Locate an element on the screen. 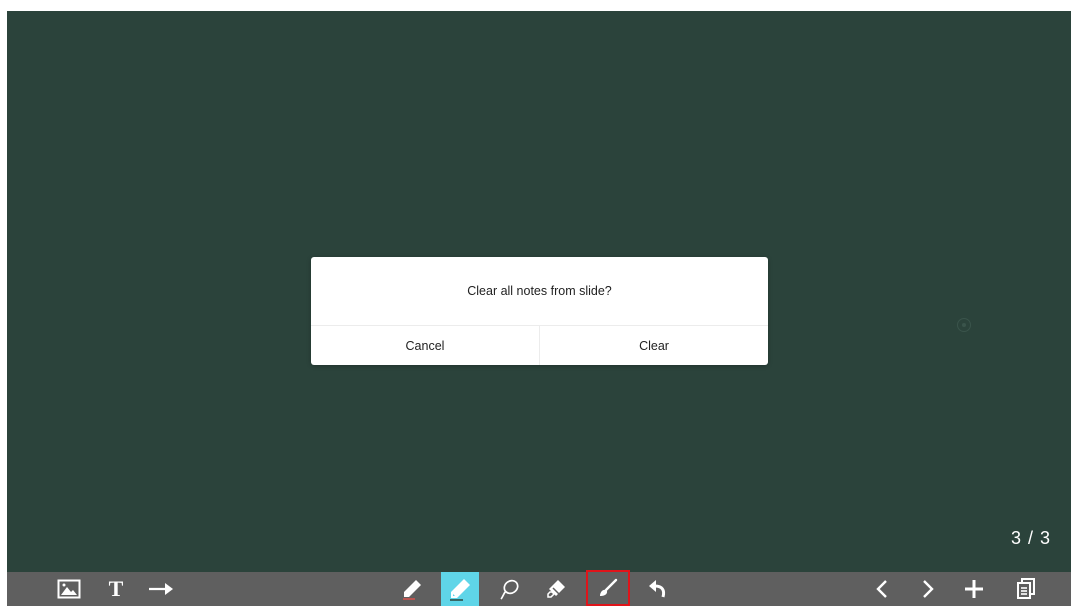 This screenshot has height=606, width=1075. pointer-indicator is located at coordinates (964, 325).